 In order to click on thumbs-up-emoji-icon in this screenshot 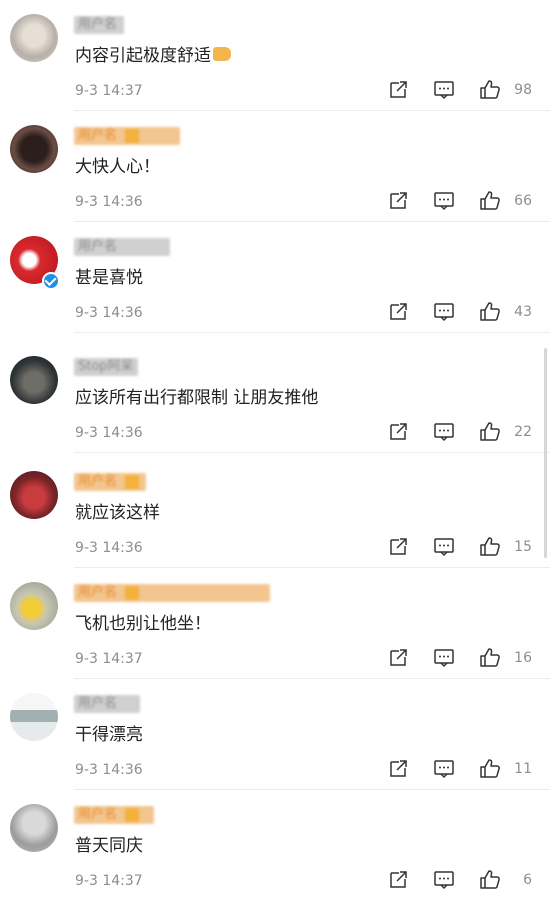, I will do `click(222, 54)`.